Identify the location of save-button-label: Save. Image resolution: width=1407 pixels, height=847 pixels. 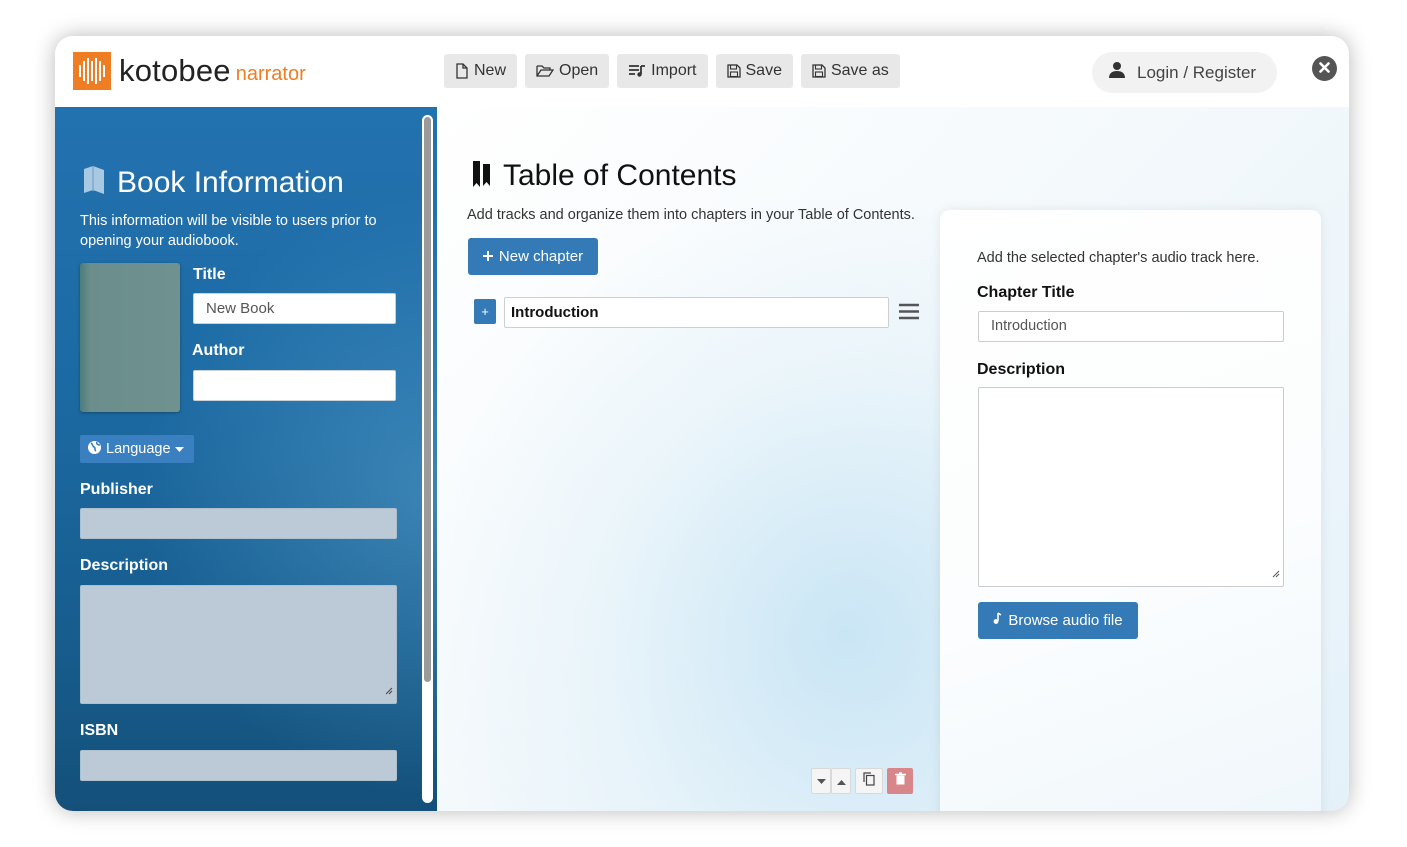
(763, 70).